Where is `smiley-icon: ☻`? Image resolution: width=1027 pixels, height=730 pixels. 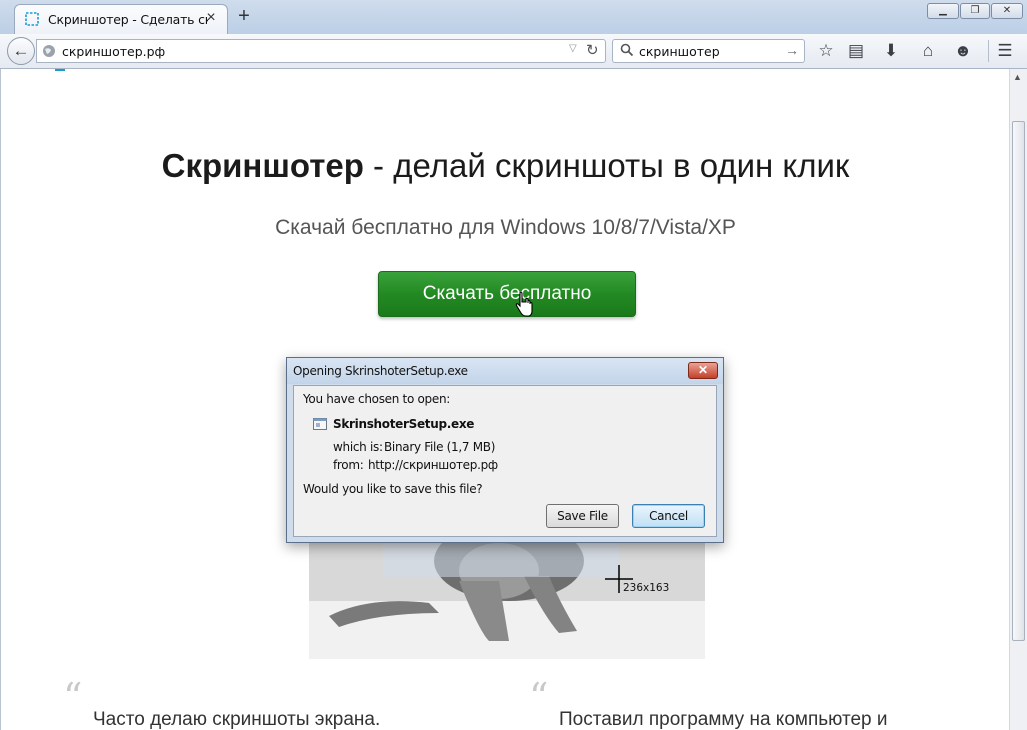 smiley-icon: ☻ is located at coordinates (963, 51).